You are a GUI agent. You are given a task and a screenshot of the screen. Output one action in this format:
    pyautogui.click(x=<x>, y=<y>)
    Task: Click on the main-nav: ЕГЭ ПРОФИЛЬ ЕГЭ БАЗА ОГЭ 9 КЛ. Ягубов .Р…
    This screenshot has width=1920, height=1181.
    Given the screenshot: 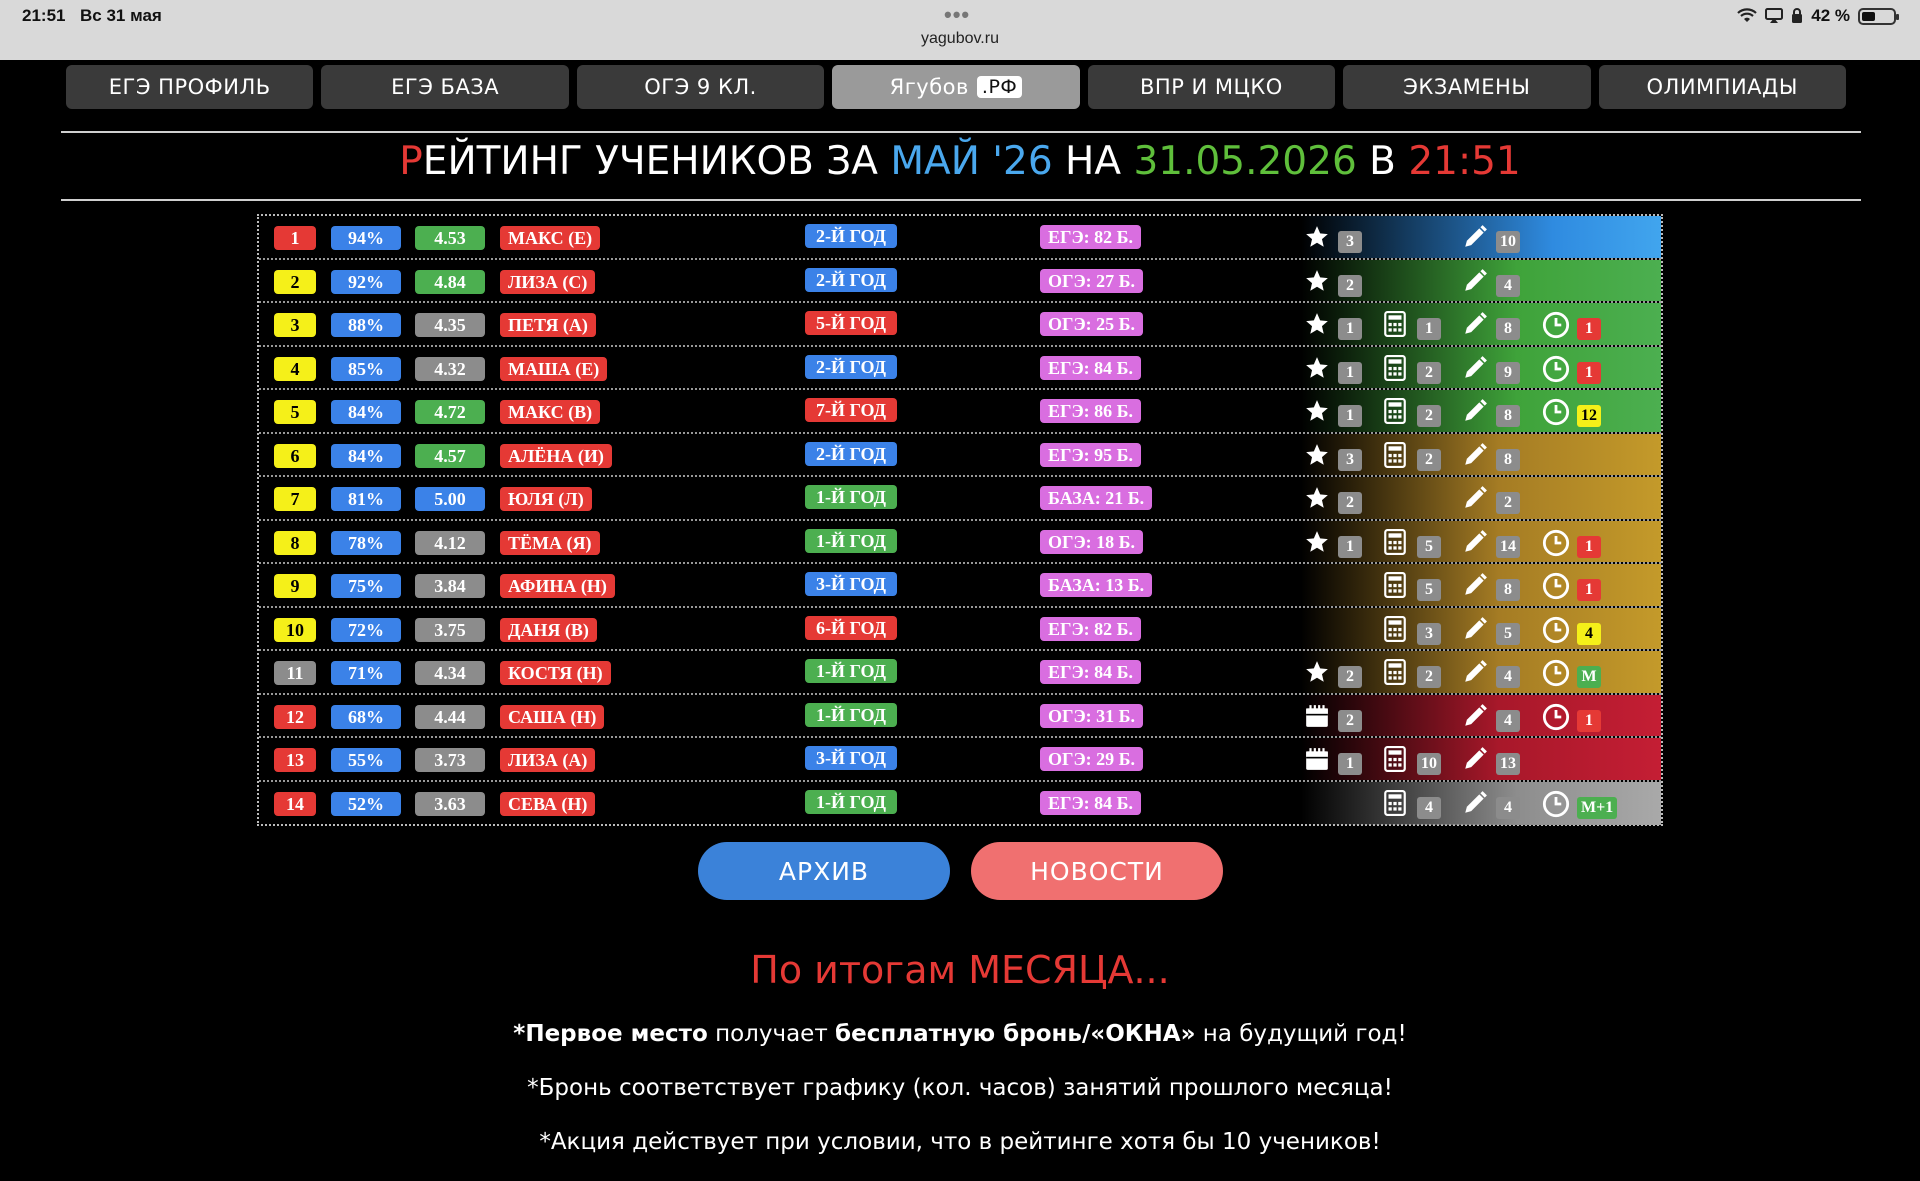 What is the action you would take?
    pyautogui.click(x=956, y=87)
    